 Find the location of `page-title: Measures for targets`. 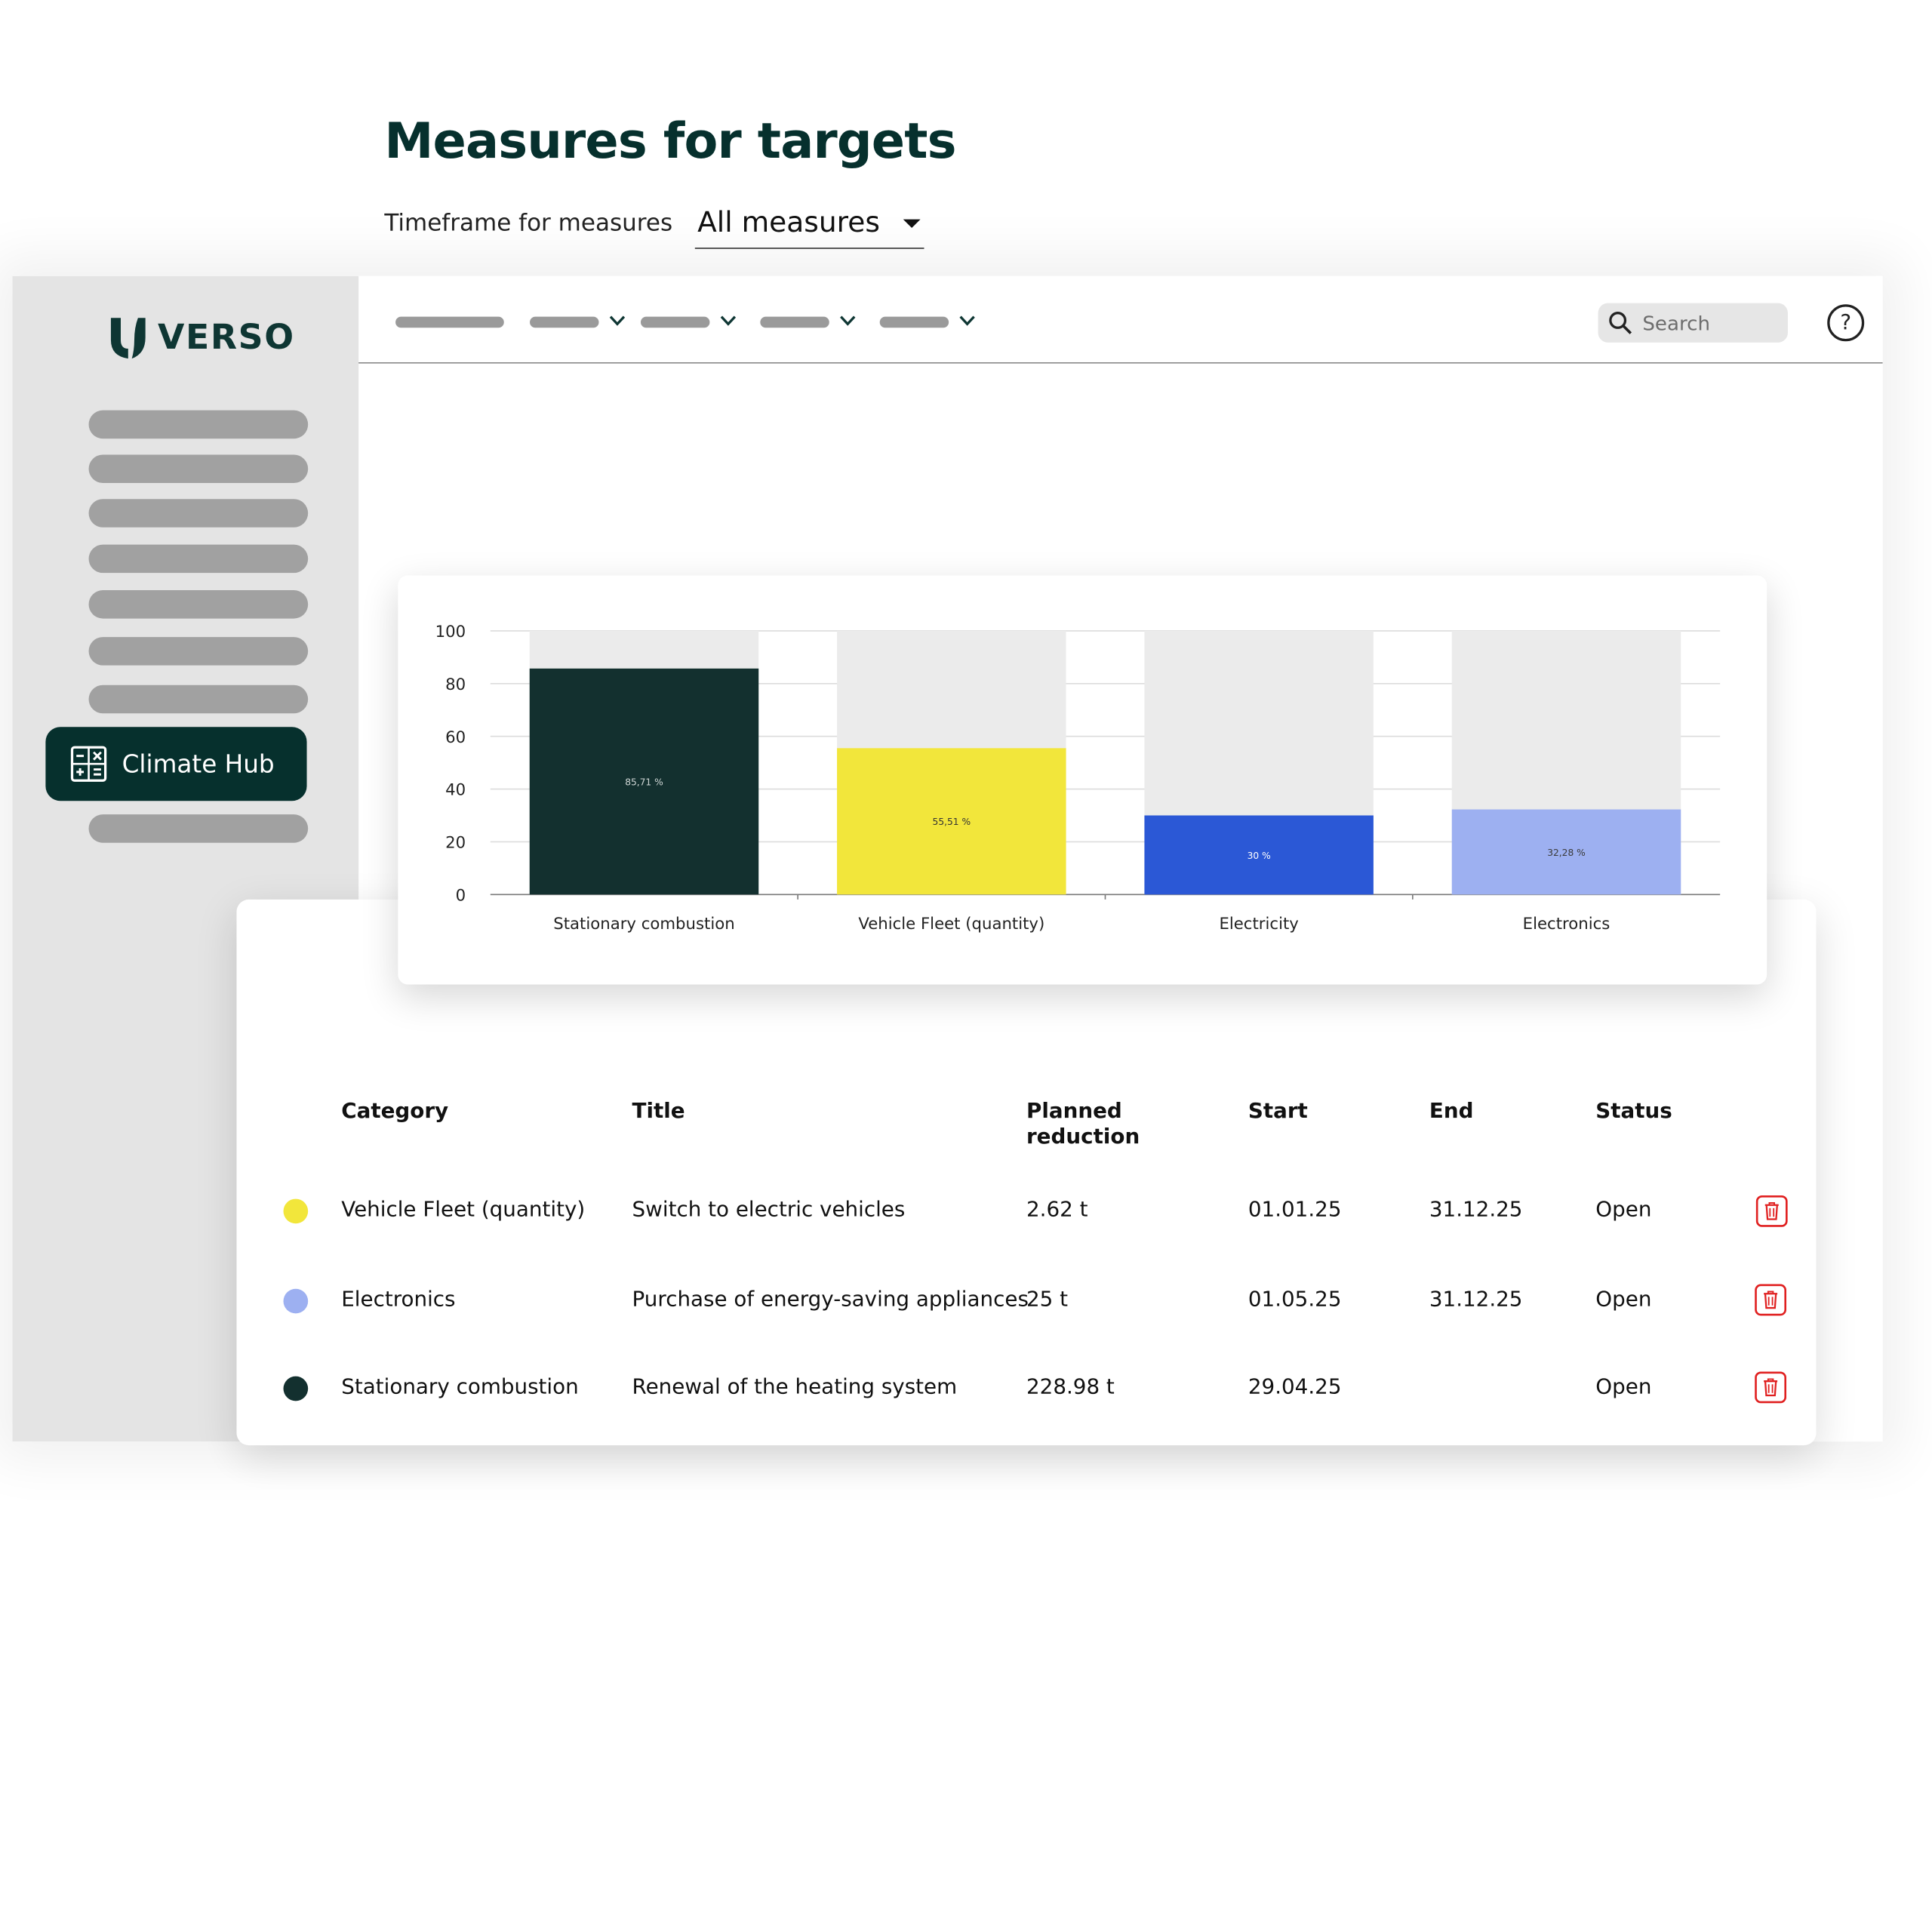

page-title: Measures for targets is located at coordinates (670, 142).